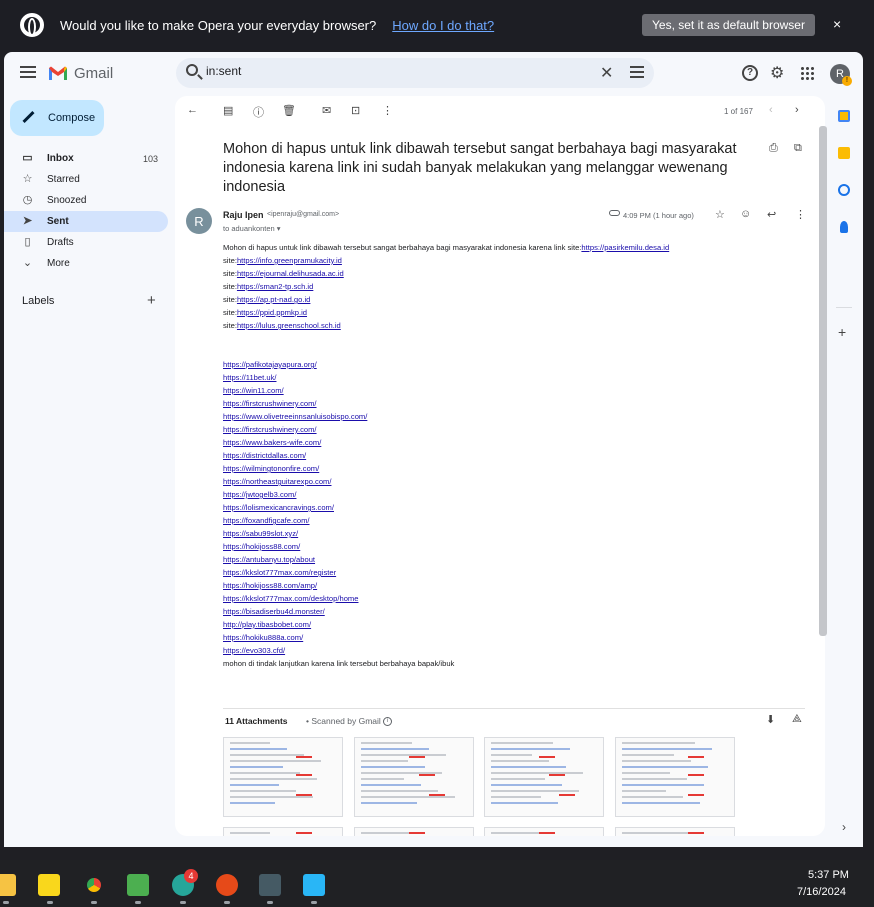  Describe the element at coordinates (745, 214) in the screenshot. I see `emoji-react-icon: ☺` at that location.